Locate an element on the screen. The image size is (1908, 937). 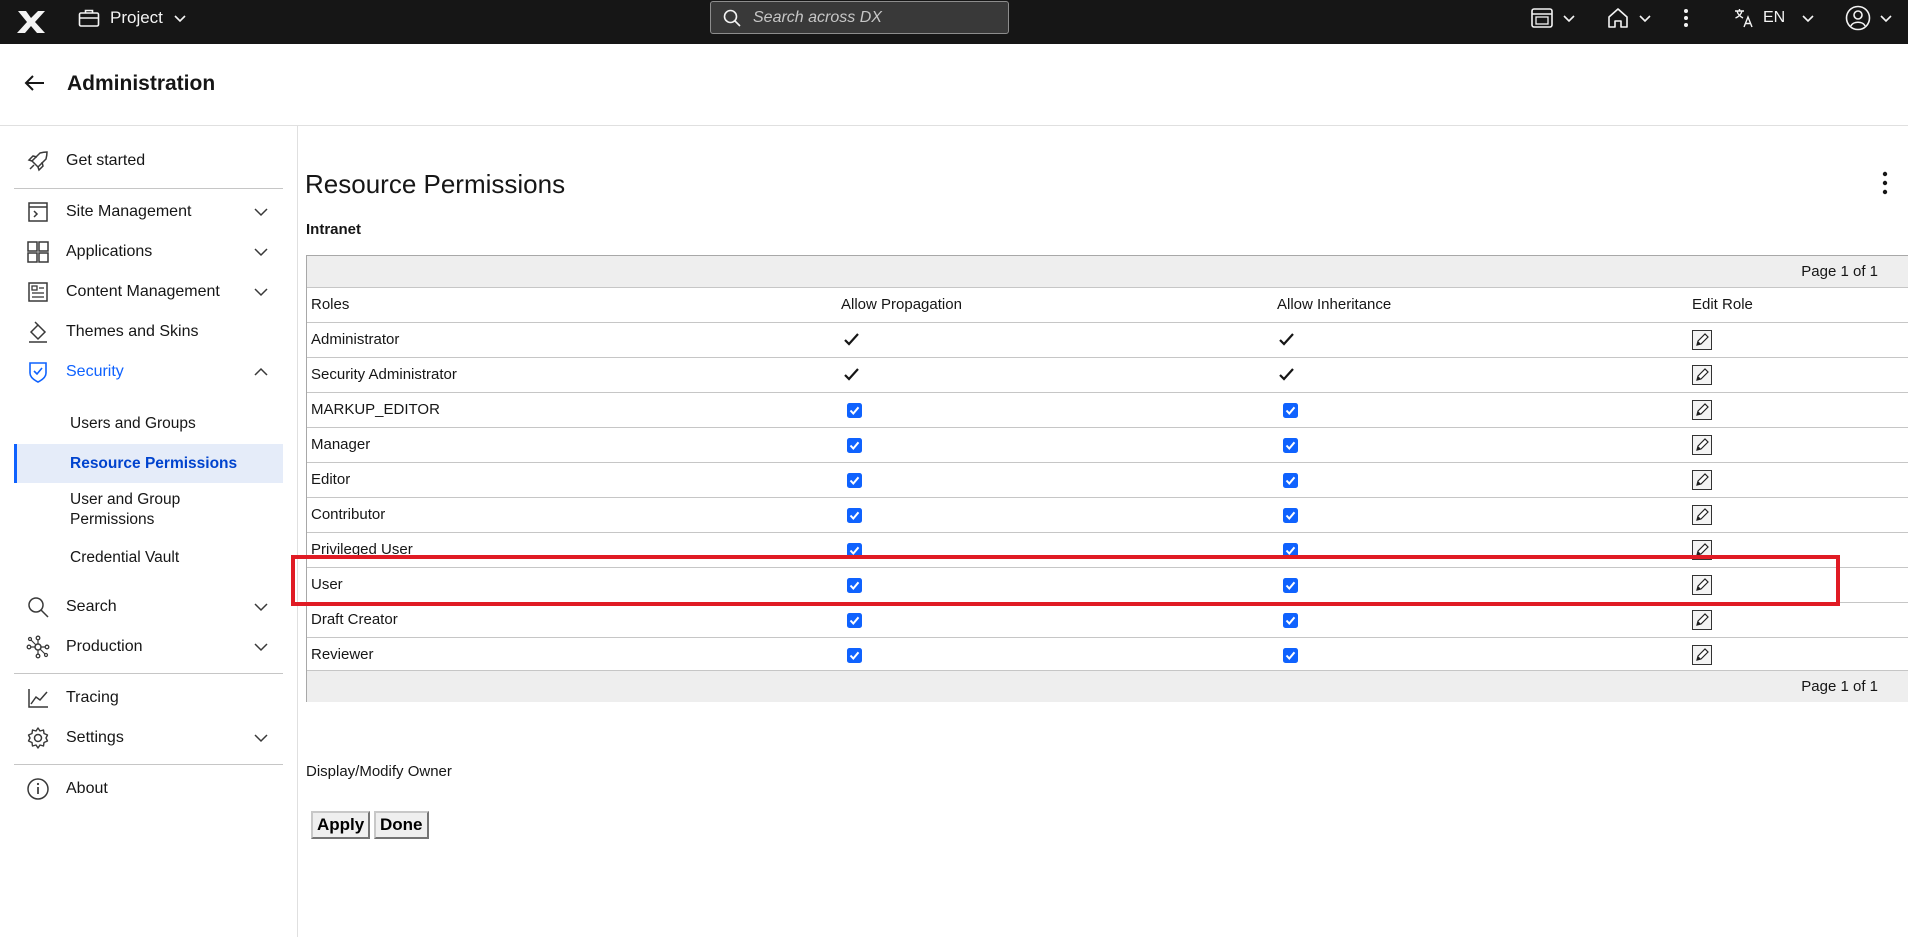
nav-settings: Settings is located at coordinates (149, 738).